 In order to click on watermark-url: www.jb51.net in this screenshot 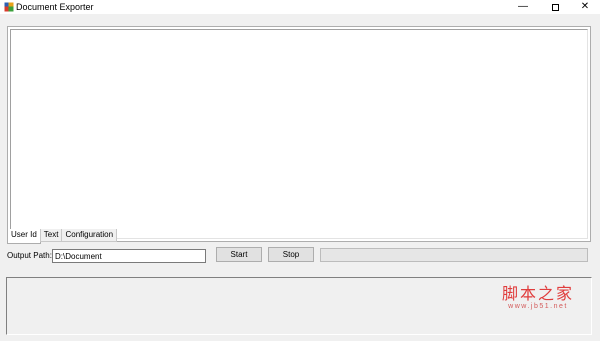, I will do `click(538, 306)`.